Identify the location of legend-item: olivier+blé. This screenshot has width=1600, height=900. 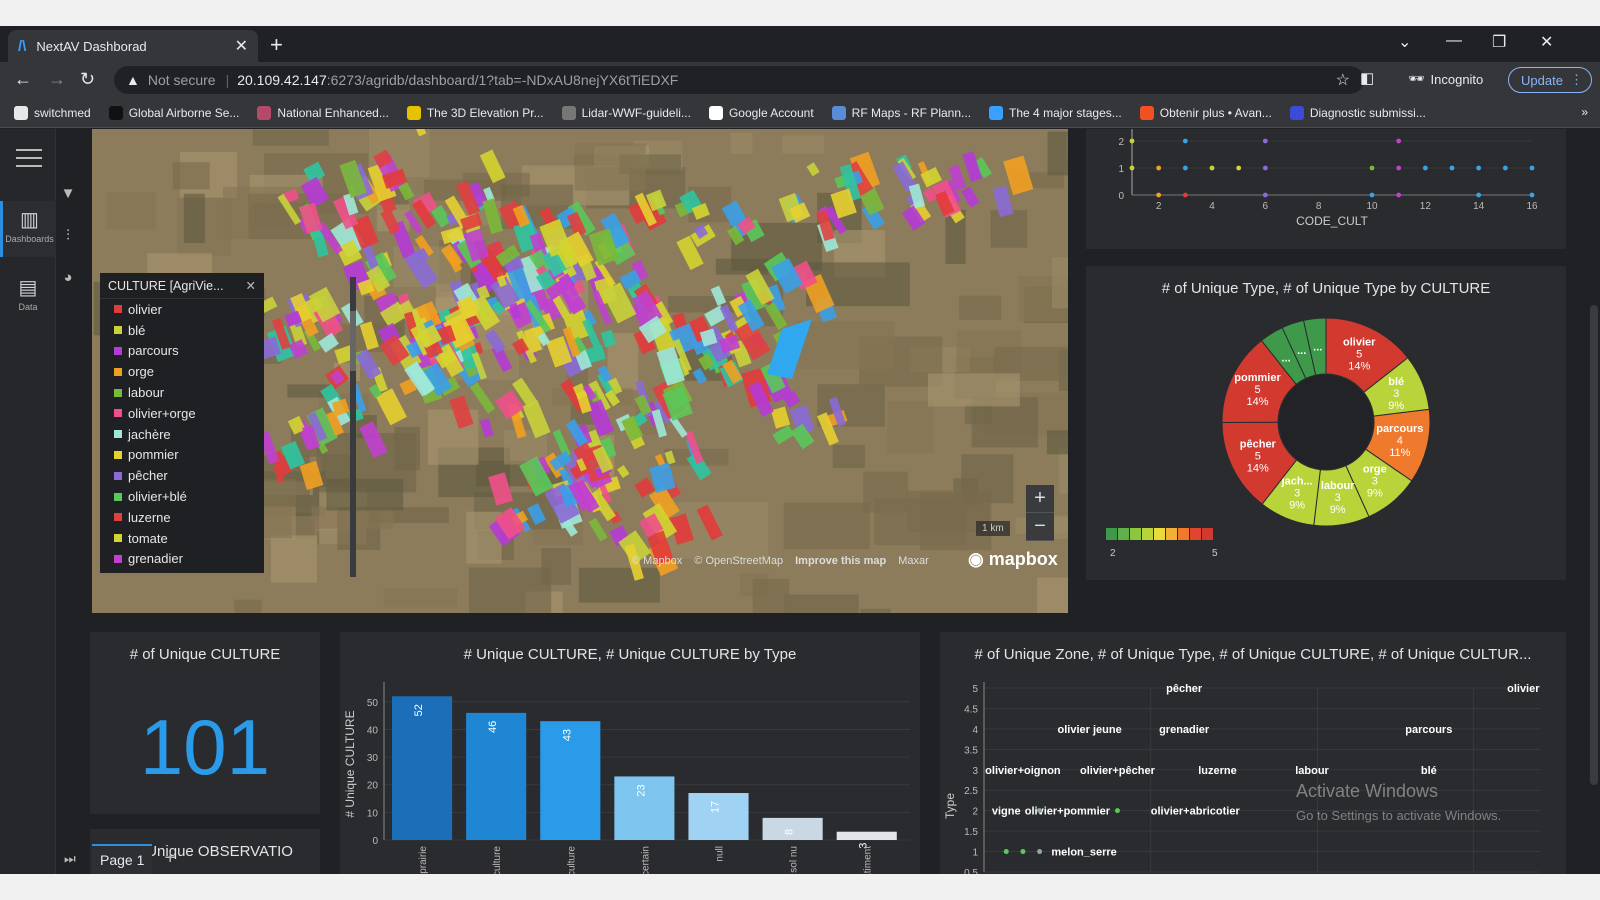
(182, 496).